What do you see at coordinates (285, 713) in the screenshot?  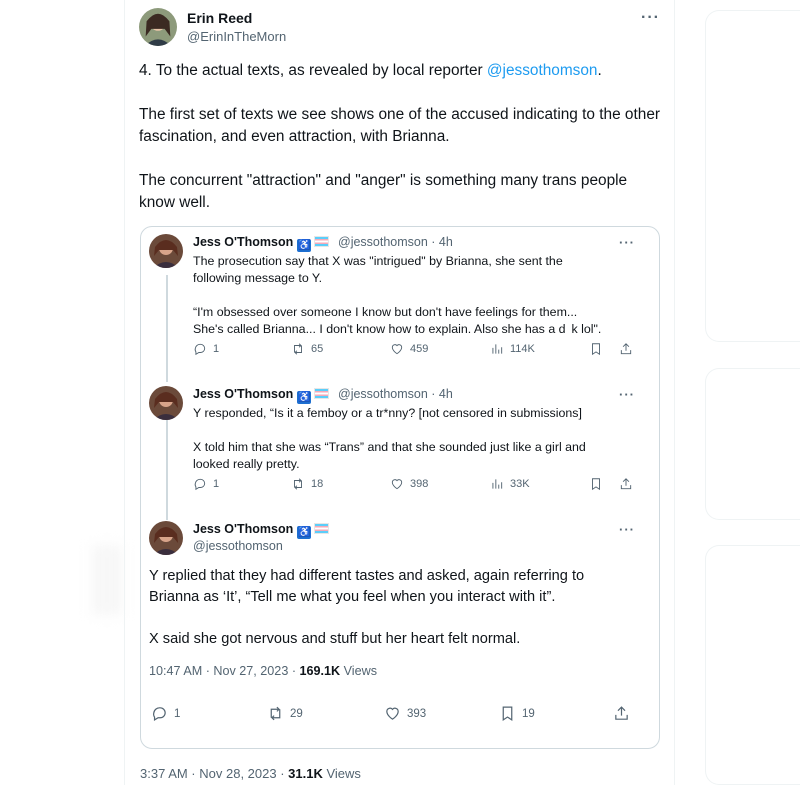 I see `repost-button: 29` at bounding box center [285, 713].